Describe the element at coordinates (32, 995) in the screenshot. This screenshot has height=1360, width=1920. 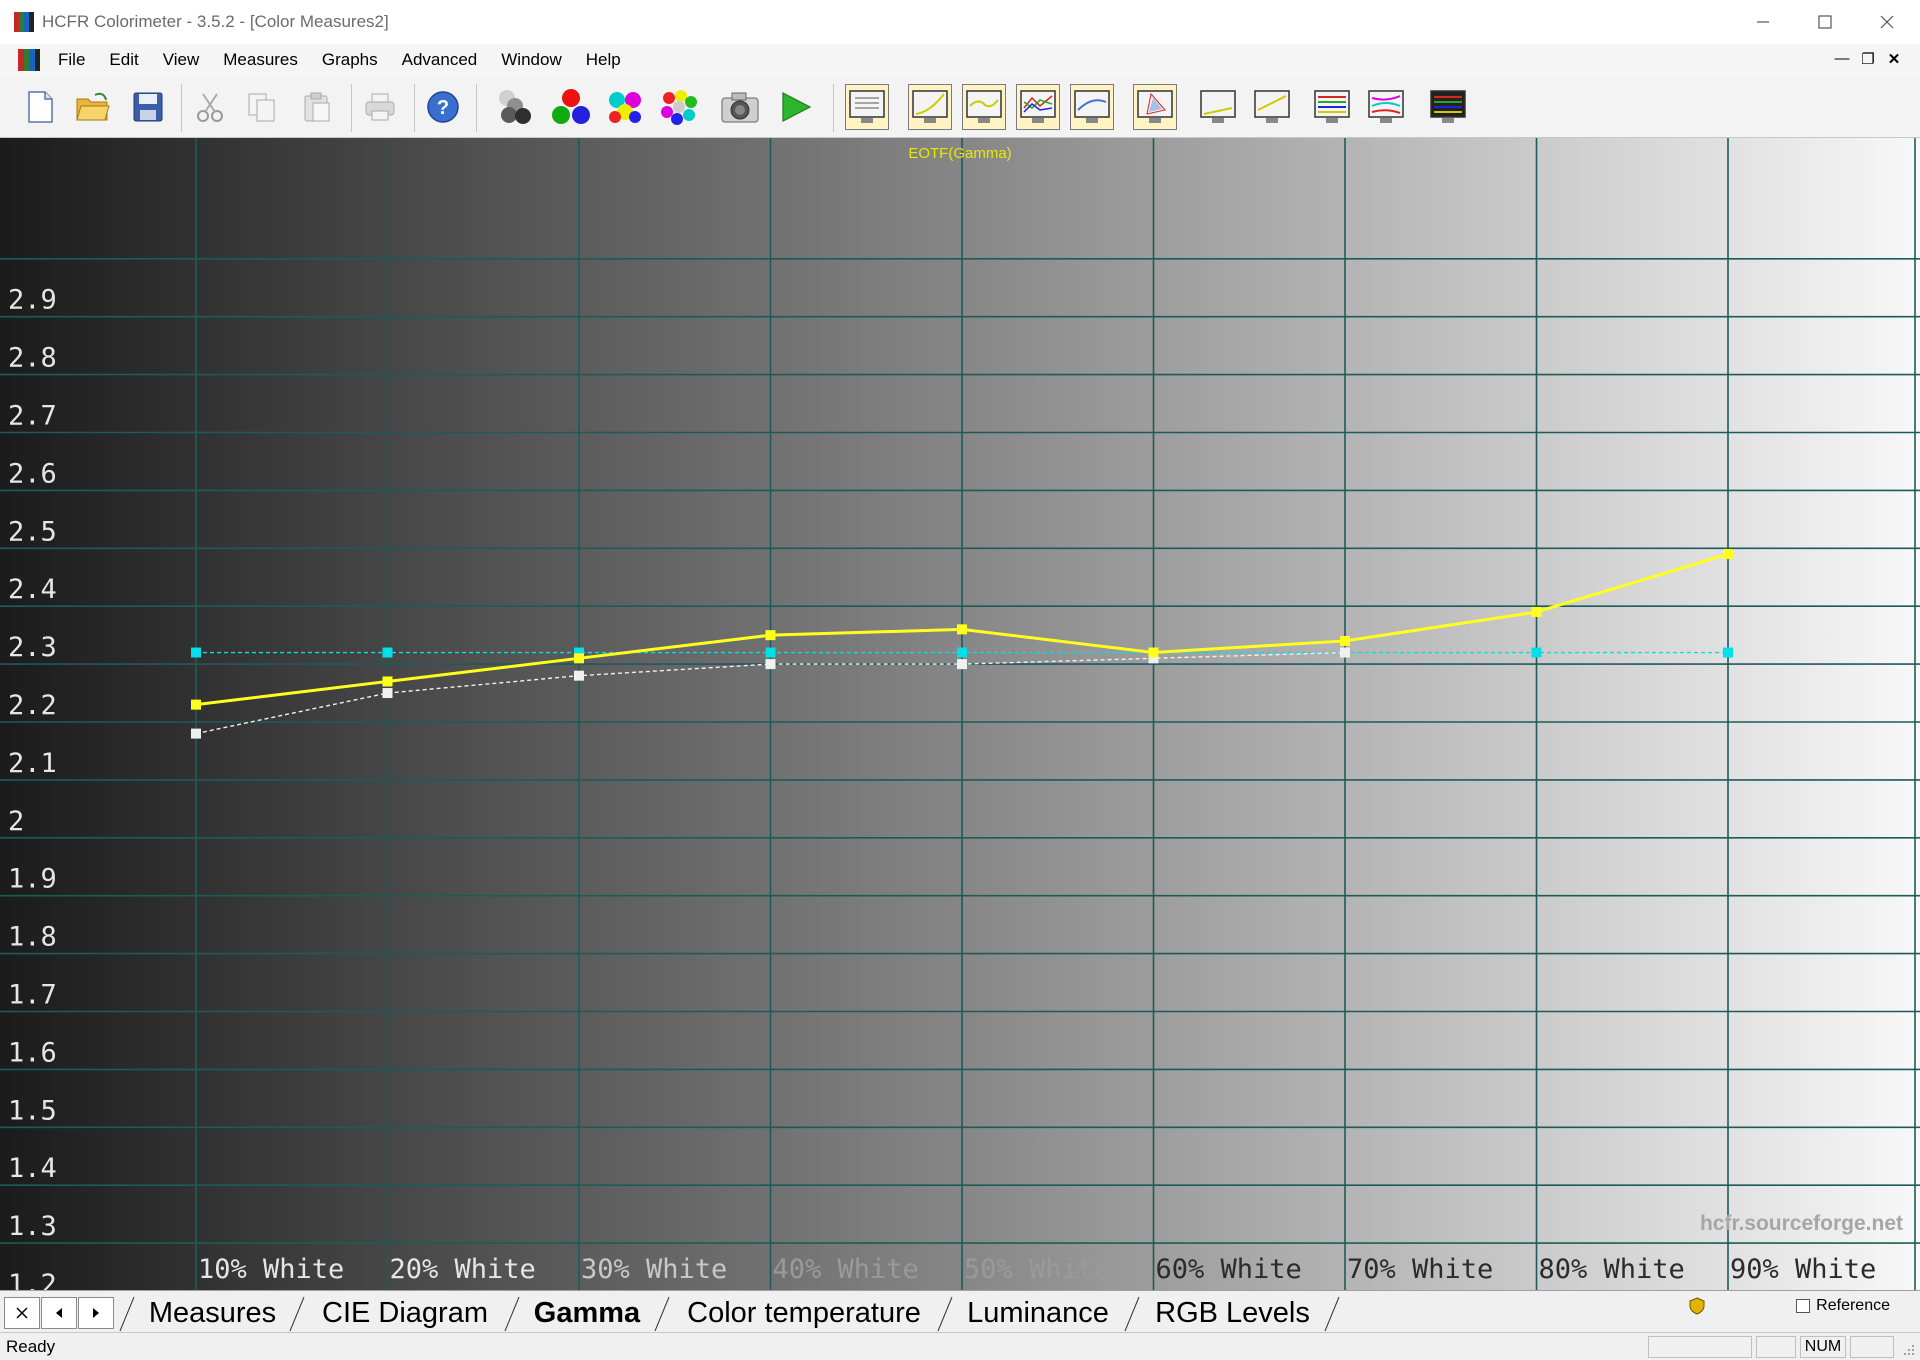
I see `y-tick-label: 1.7` at that location.